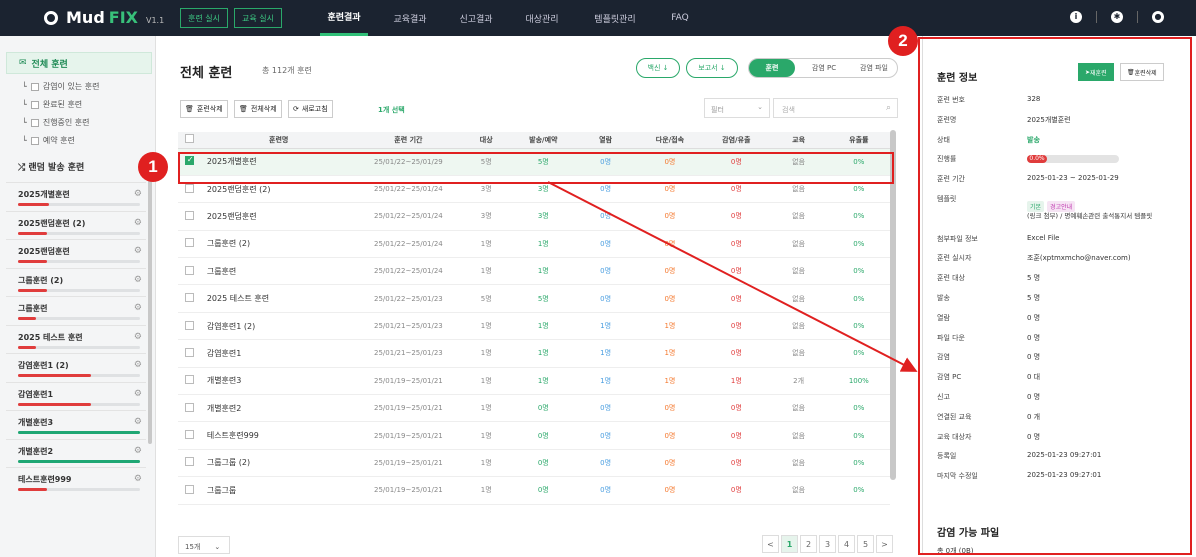 Image resolution: width=1196 pixels, height=557 pixels. Describe the element at coordinates (732, 276) in the screenshot. I see `annotation-arrow` at that location.